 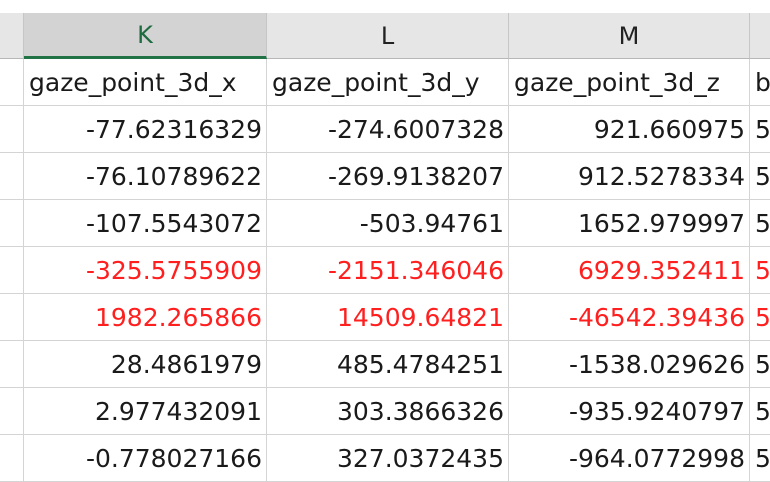 I want to click on column-header-k: K, so click(x=145, y=36).